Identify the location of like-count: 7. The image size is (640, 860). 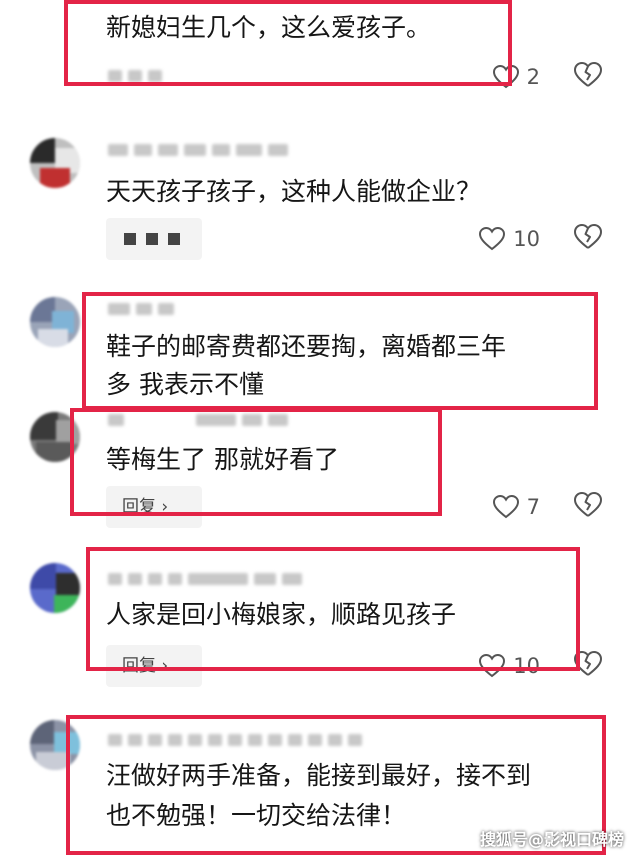
(533, 507).